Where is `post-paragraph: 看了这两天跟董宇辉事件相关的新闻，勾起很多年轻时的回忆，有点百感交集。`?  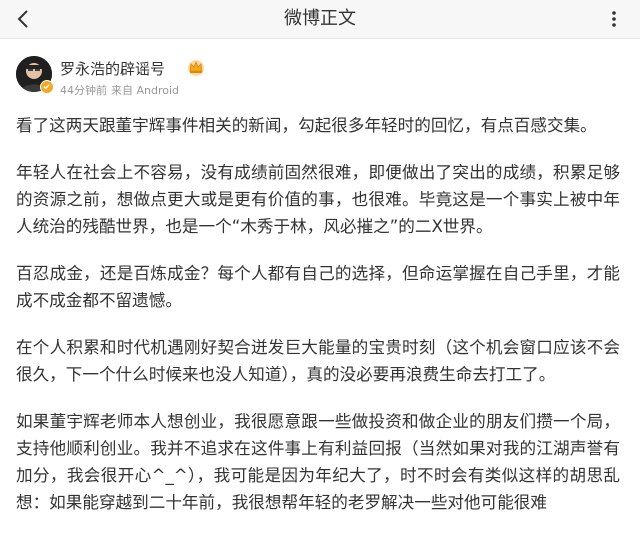 post-paragraph: 看了这两天跟董宇辉事件相关的新闻，勾起很多年轻时的回忆，有点百感交集。 is located at coordinates (306, 125).